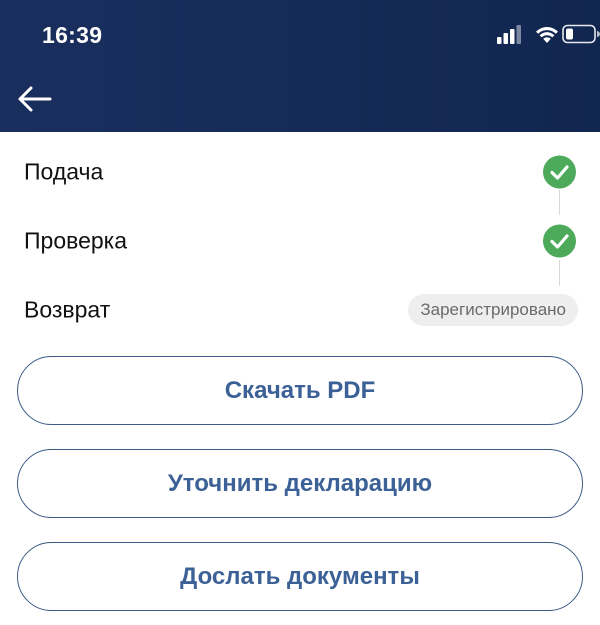  I want to click on battery-icon, so click(581, 34).